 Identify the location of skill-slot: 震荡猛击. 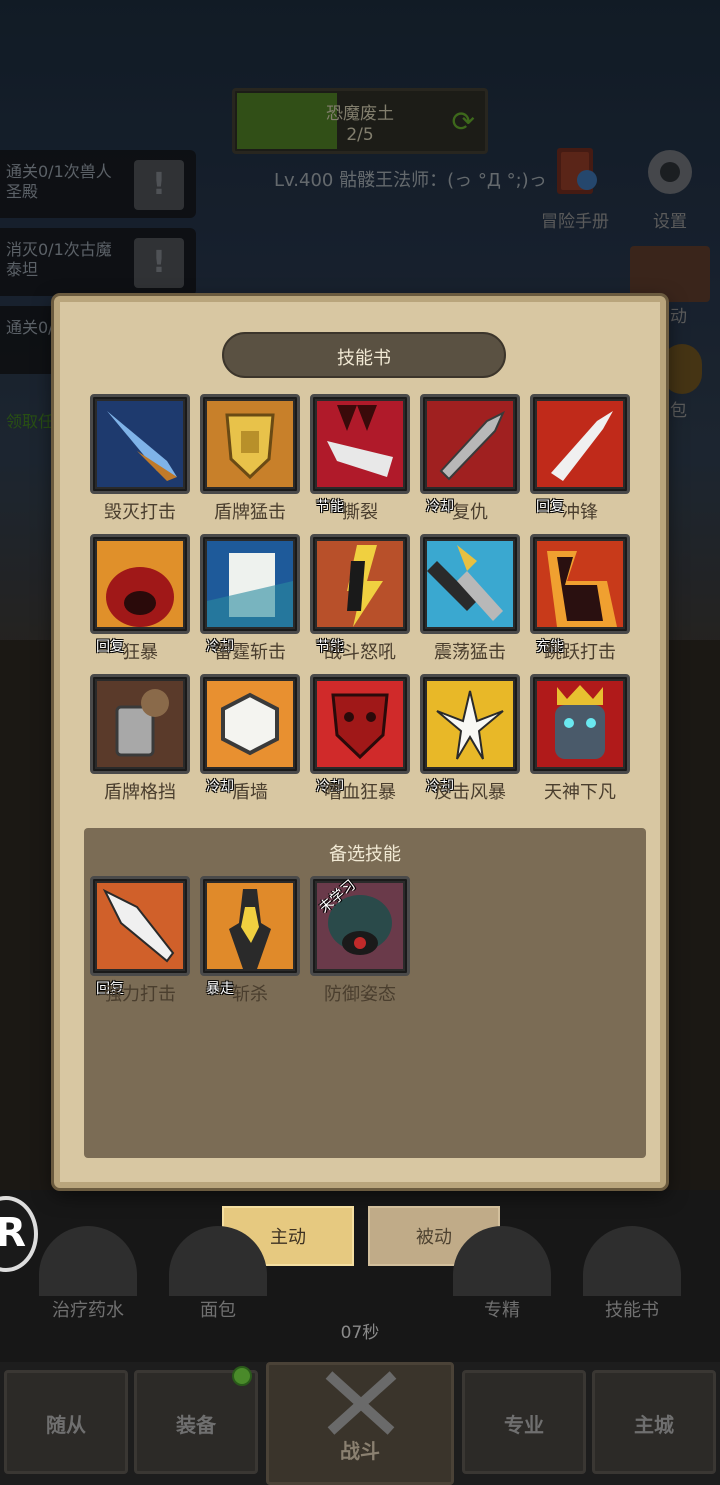
(470, 598).